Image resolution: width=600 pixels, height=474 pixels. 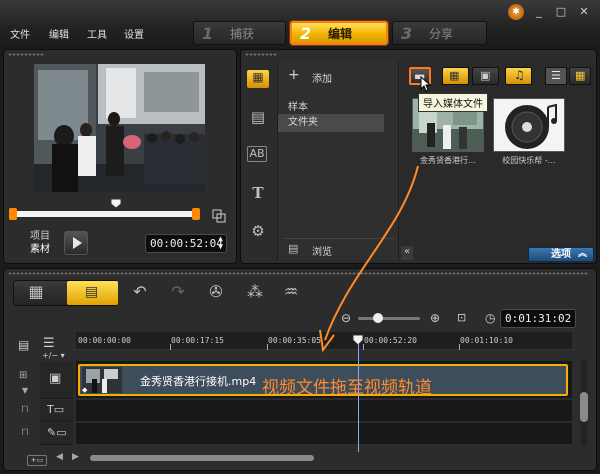 What do you see at coordinates (85, 390) in the screenshot?
I see `clip-audio-icon: ◆` at bounding box center [85, 390].